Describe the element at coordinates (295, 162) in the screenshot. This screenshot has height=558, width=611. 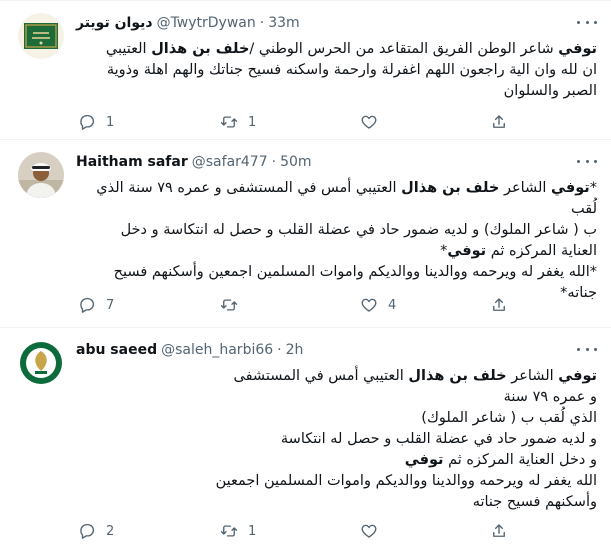
I see `timestamp: 50m` at that location.